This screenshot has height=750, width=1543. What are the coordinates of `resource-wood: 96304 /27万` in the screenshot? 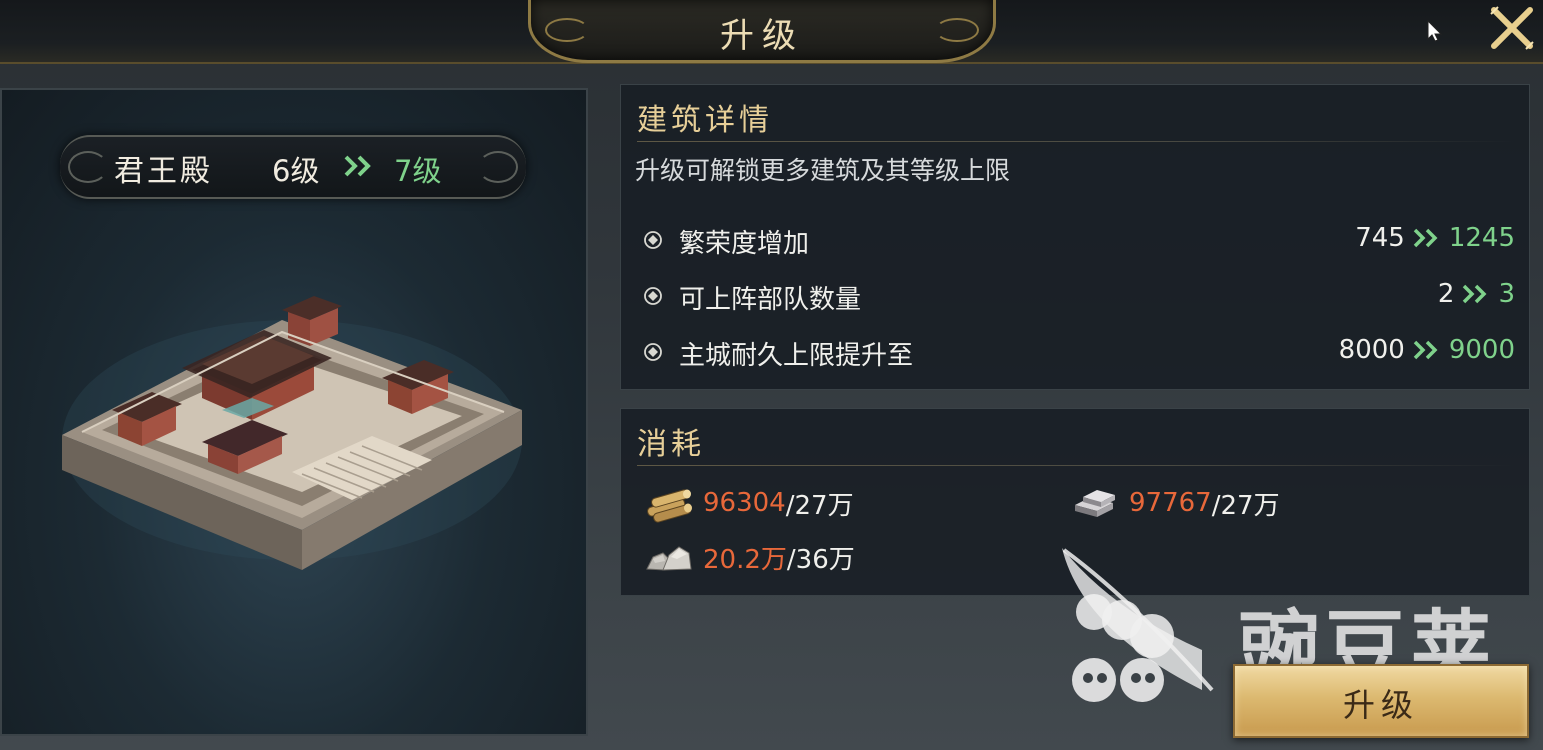 It's located at (748, 503).